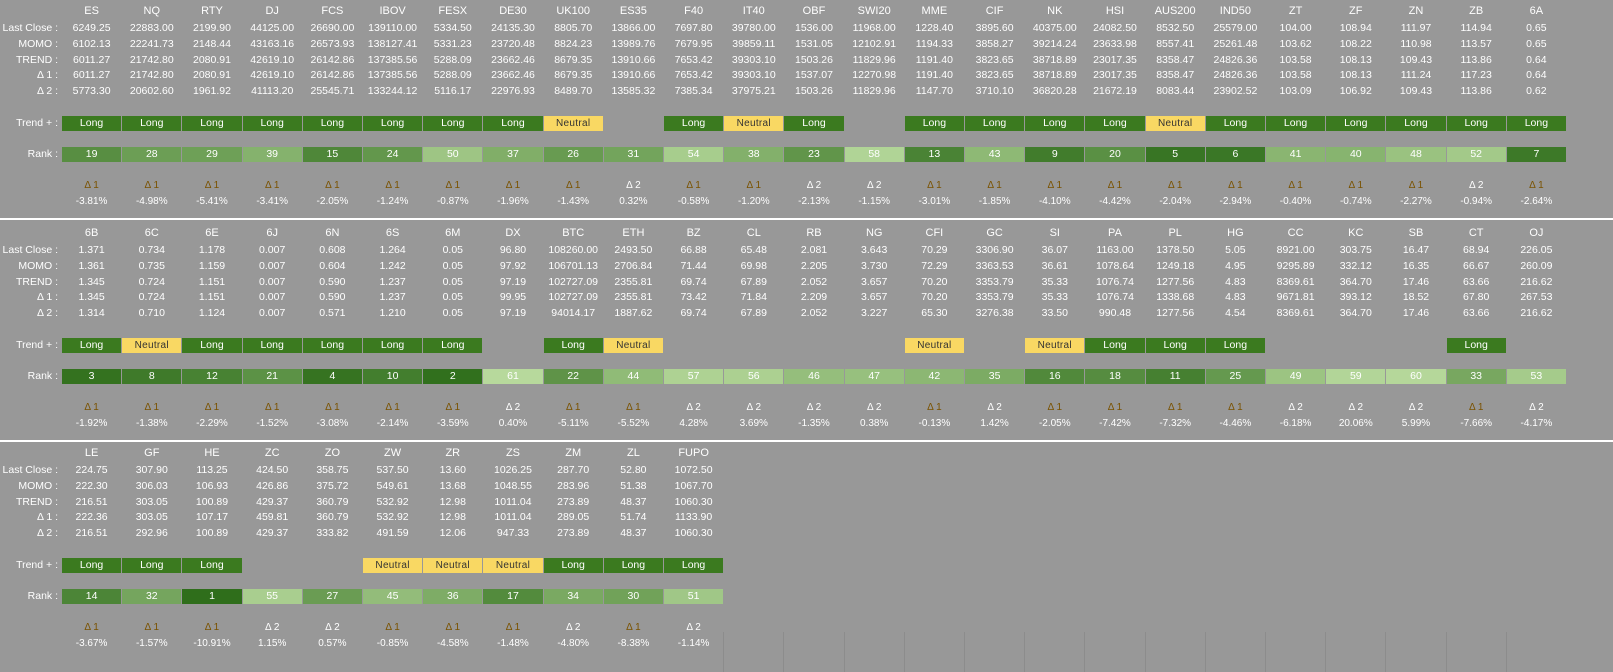 The height and width of the screenshot is (672, 1613). I want to click on value-d1: 393.12, so click(1355, 297).